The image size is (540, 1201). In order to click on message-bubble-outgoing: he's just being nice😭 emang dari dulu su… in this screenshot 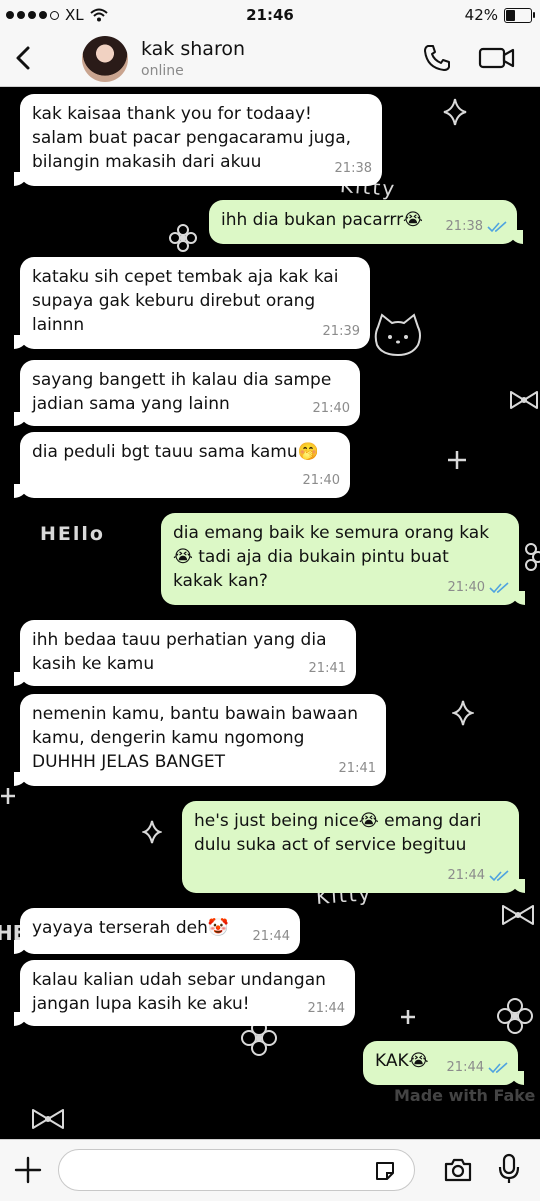, I will do `click(353, 847)`.